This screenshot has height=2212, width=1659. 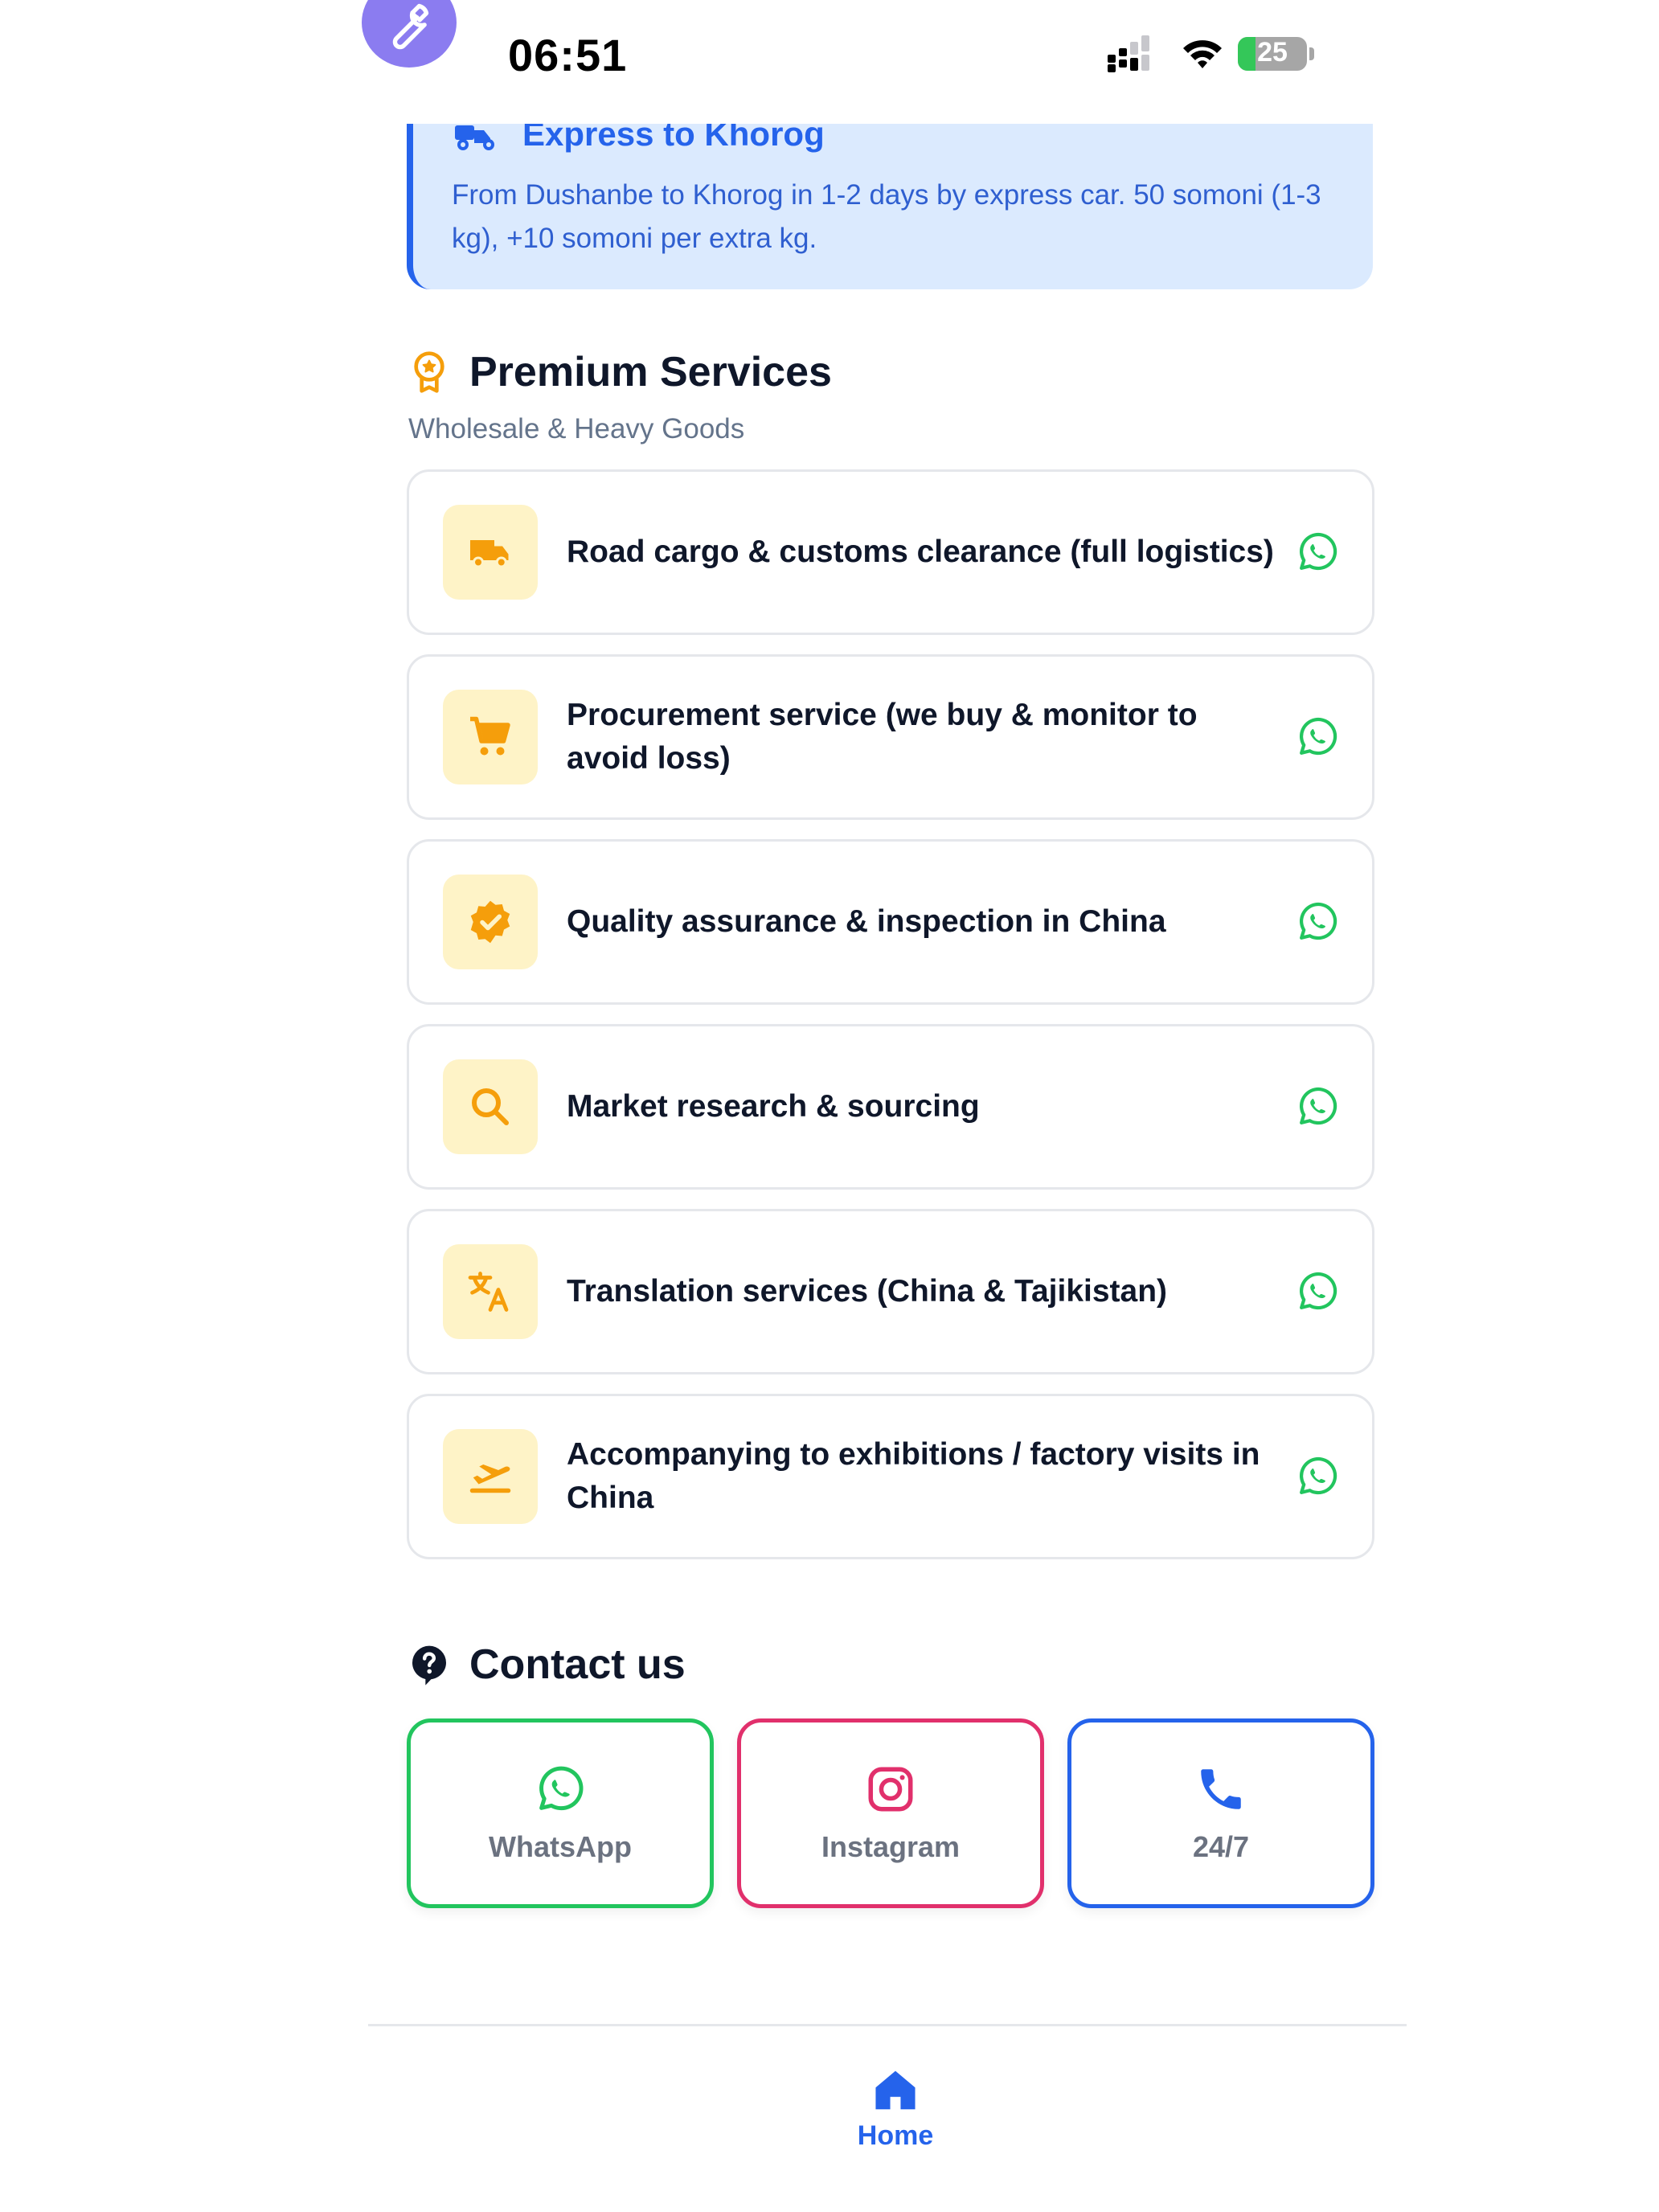 What do you see at coordinates (577, 1664) in the screenshot?
I see `contact-us-title: Contact us` at bounding box center [577, 1664].